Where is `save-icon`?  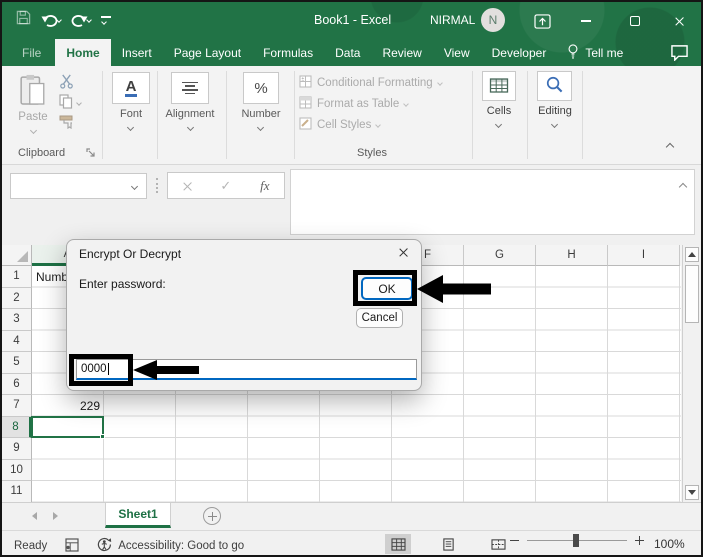 save-icon is located at coordinates (23, 20).